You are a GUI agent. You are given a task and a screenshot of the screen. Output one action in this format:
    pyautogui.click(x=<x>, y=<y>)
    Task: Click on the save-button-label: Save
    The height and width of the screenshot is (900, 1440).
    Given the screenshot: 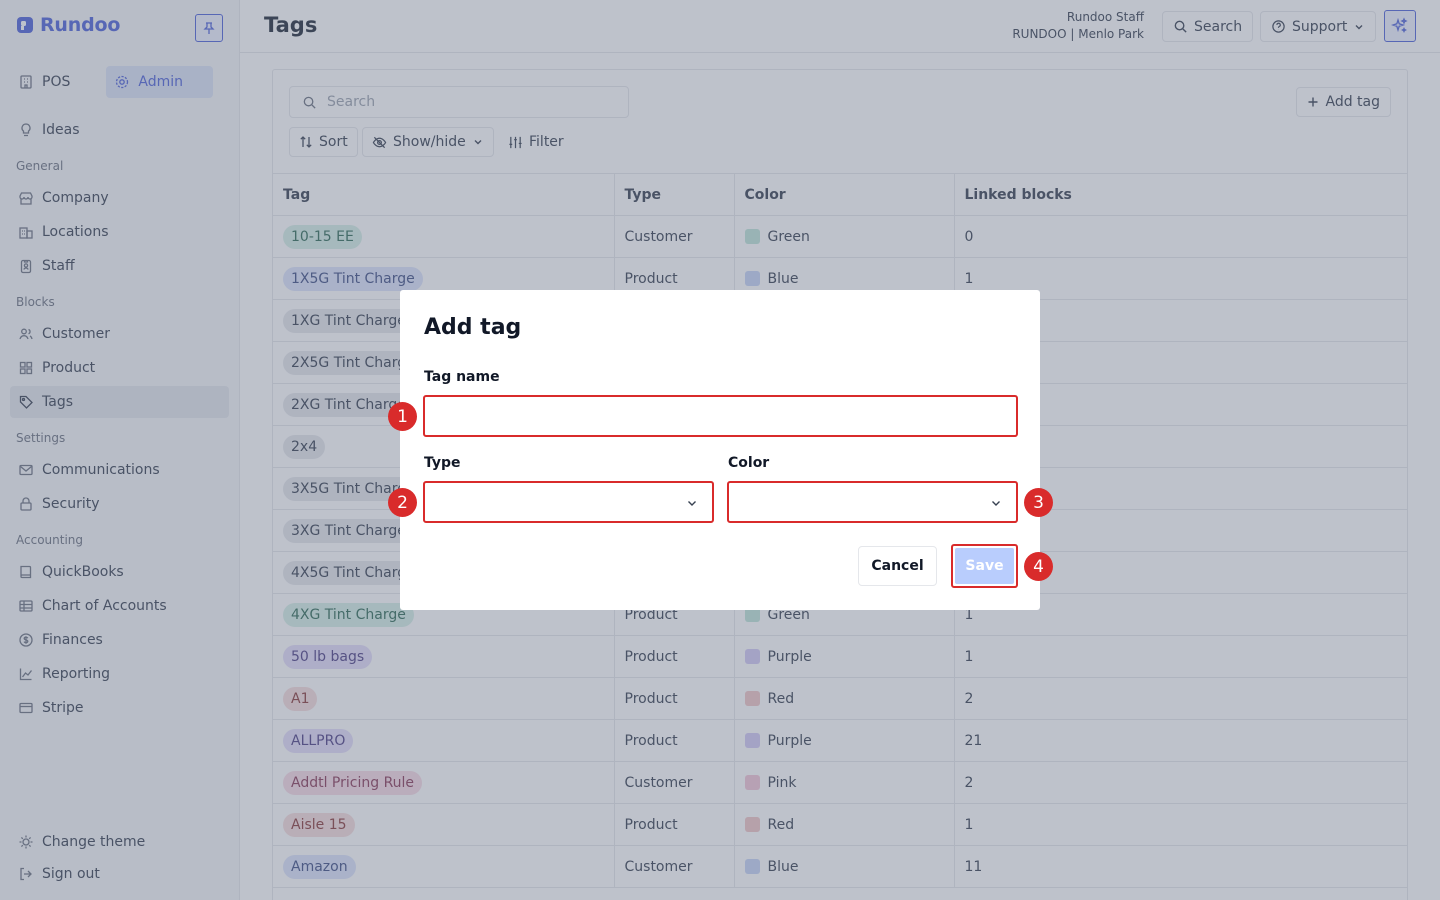 What is the action you would take?
    pyautogui.click(x=984, y=566)
    